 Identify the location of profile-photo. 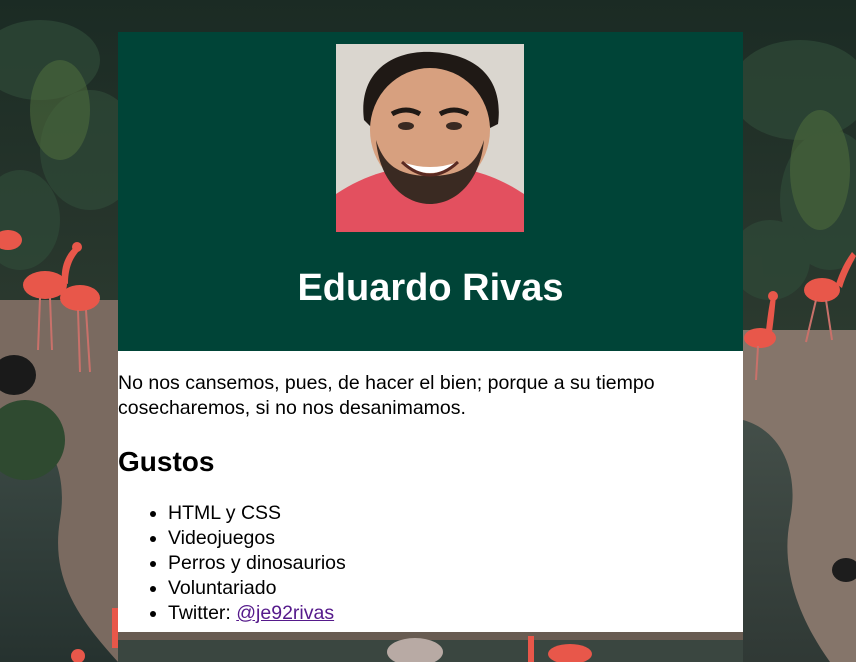
(430, 138).